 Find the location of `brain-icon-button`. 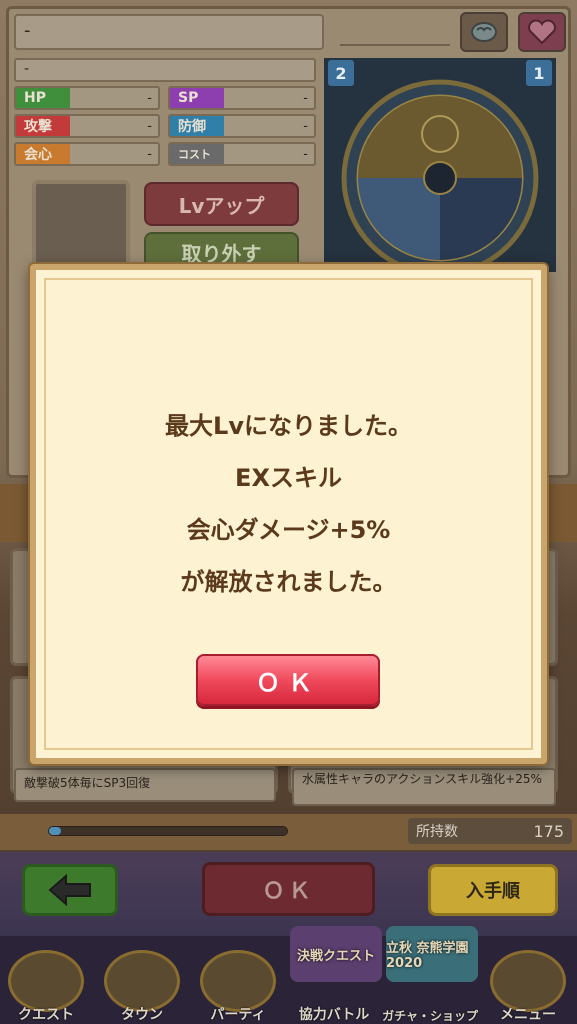

brain-icon-button is located at coordinates (484, 32).